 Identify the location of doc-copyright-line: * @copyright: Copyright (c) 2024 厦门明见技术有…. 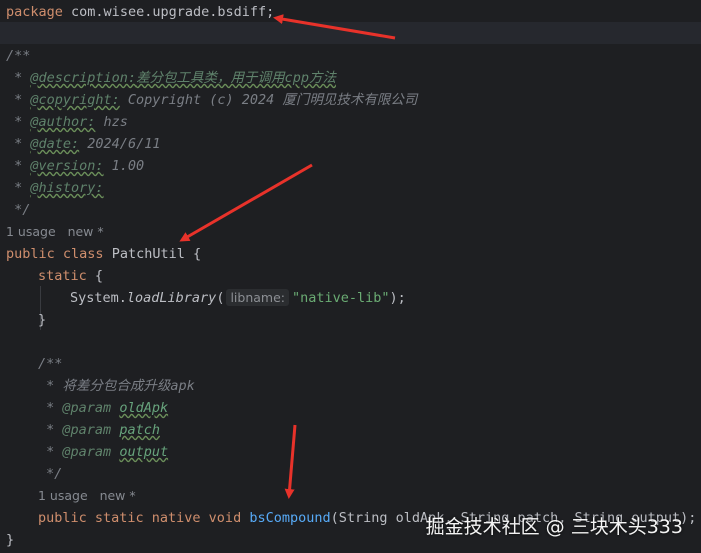
(212, 100).